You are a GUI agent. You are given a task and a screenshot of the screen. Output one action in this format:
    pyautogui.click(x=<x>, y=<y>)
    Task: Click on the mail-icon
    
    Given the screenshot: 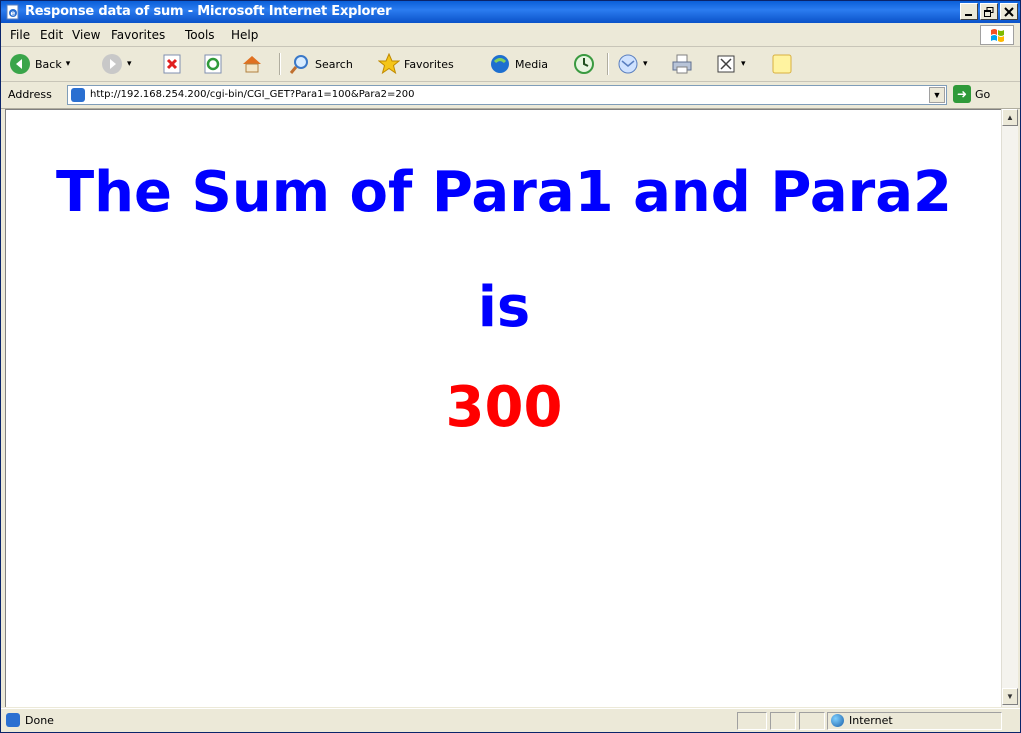 What is the action you would take?
    pyautogui.click(x=628, y=64)
    